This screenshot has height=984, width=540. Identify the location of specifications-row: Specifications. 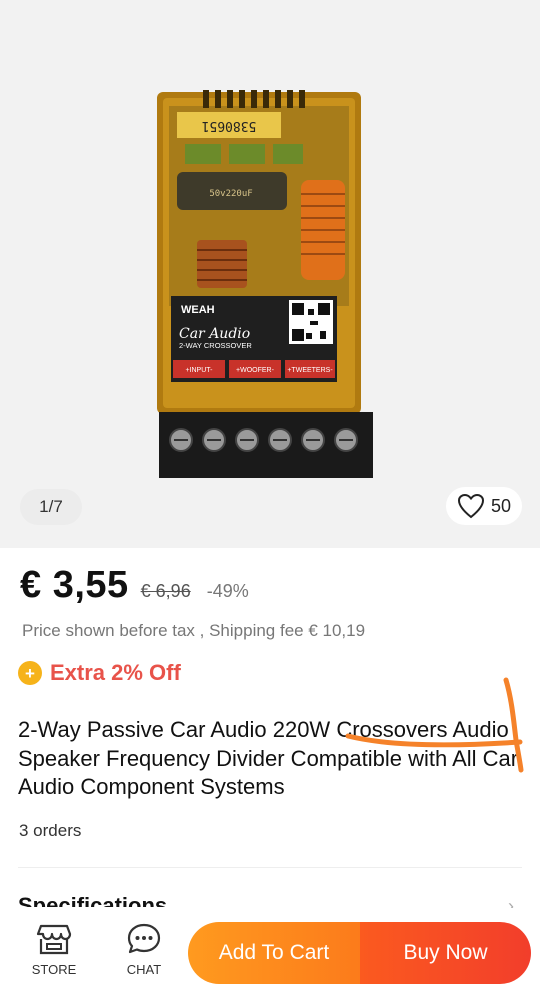
(92, 900).